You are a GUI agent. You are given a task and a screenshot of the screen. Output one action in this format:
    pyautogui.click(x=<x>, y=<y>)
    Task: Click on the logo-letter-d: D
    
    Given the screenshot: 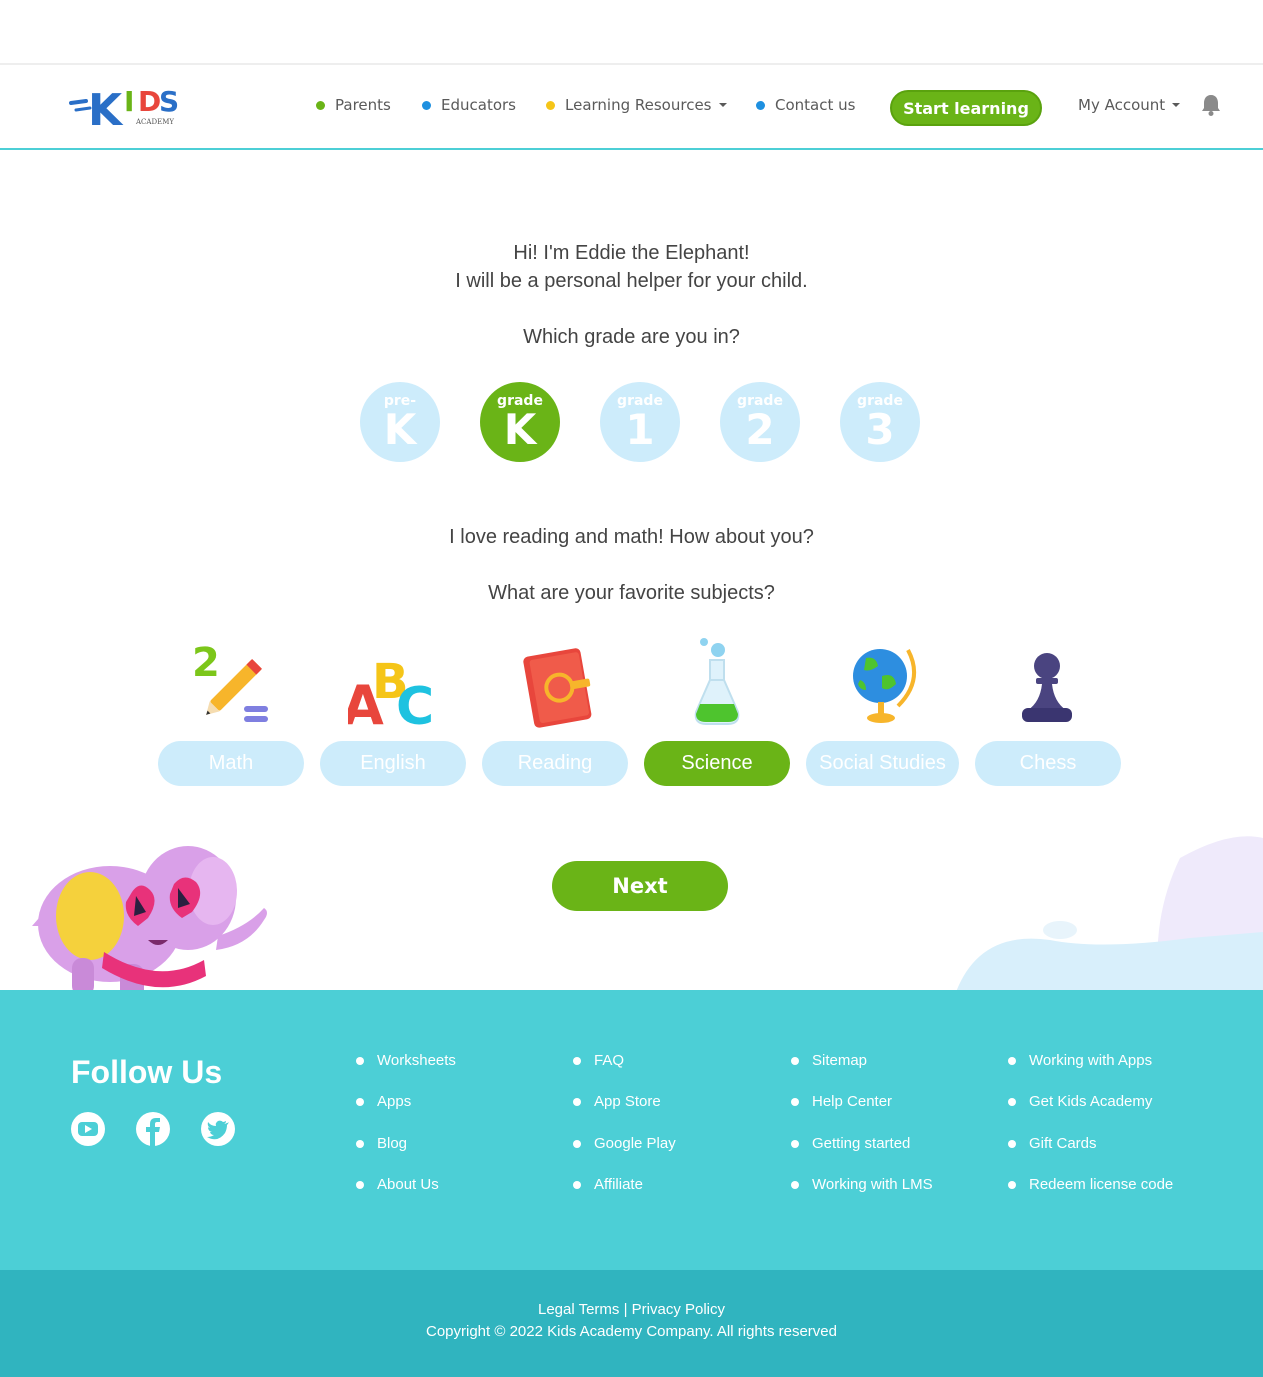 What is the action you would take?
    pyautogui.click(x=149, y=101)
    